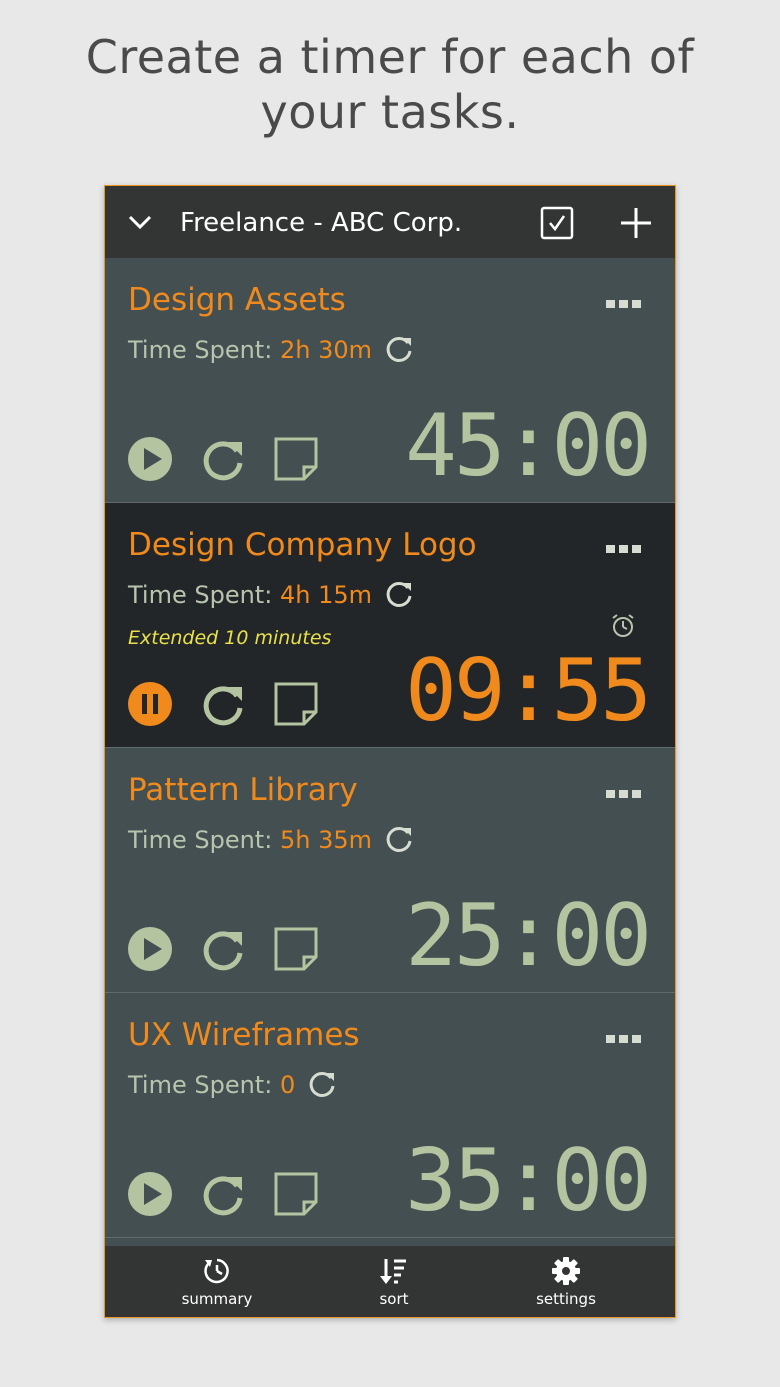 The height and width of the screenshot is (1387, 780). What do you see at coordinates (325, 840) in the screenshot?
I see `time-spent-value: 5h 35m` at bounding box center [325, 840].